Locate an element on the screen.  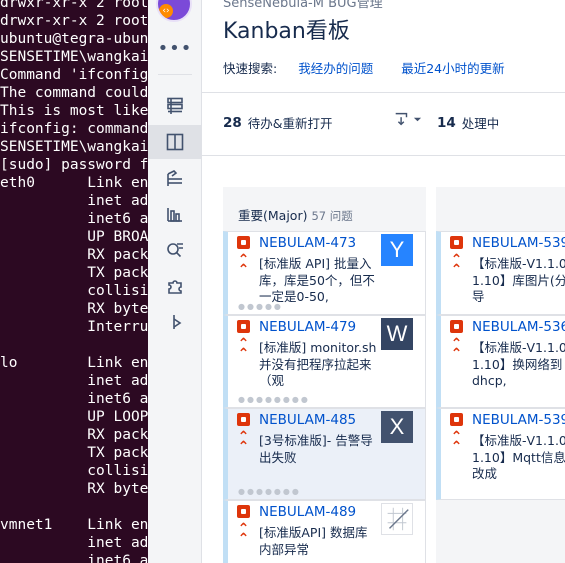
quick-filter-label: 快速搜索: is located at coordinates (250, 68).